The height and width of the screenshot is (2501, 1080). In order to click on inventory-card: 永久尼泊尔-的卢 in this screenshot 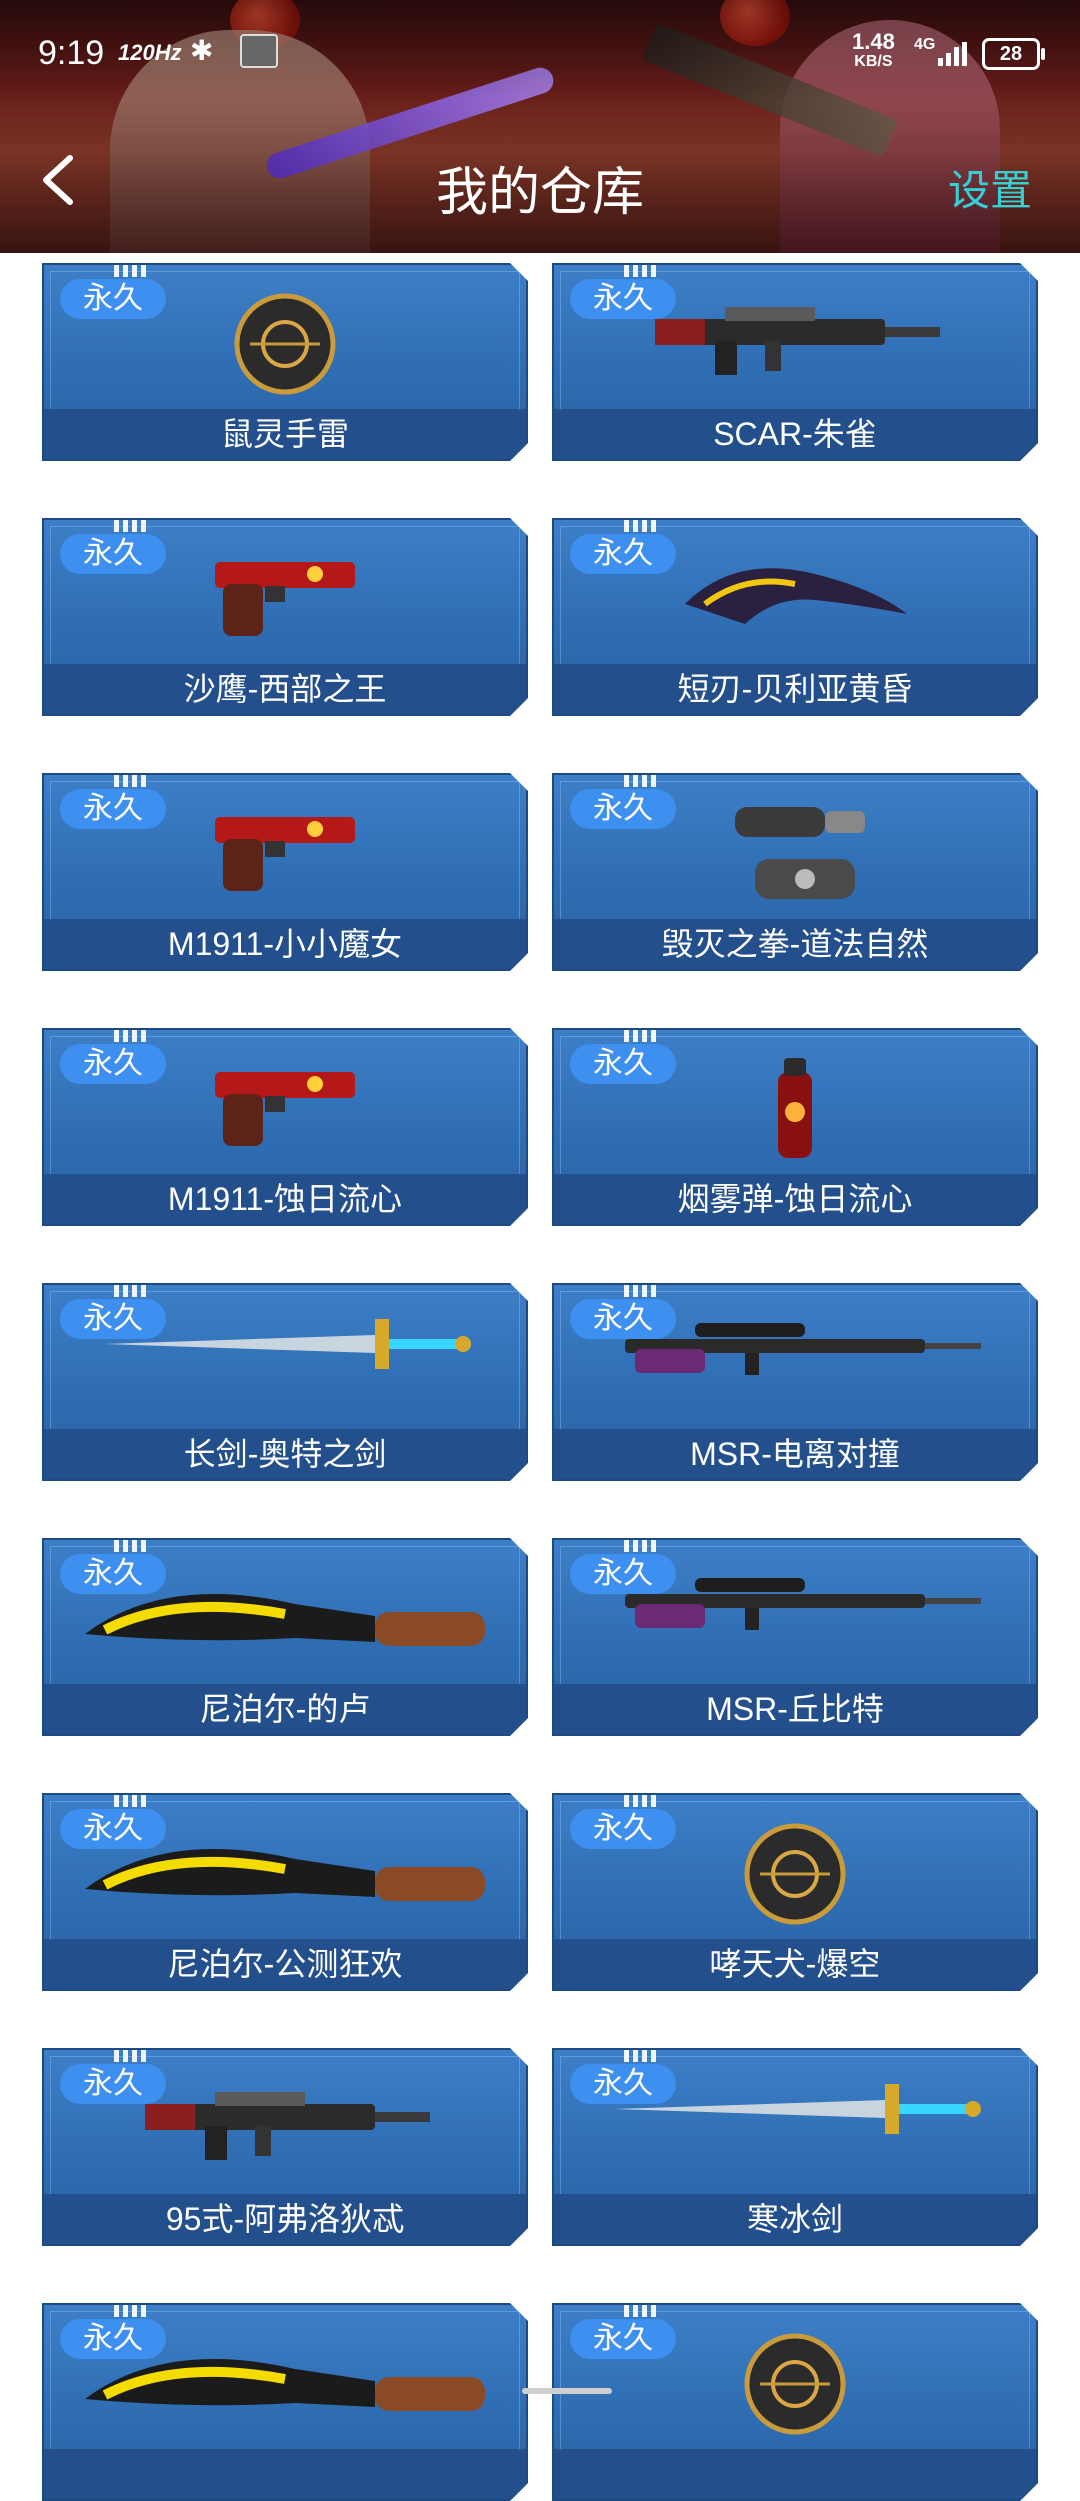, I will do `click(285, 1637)`.